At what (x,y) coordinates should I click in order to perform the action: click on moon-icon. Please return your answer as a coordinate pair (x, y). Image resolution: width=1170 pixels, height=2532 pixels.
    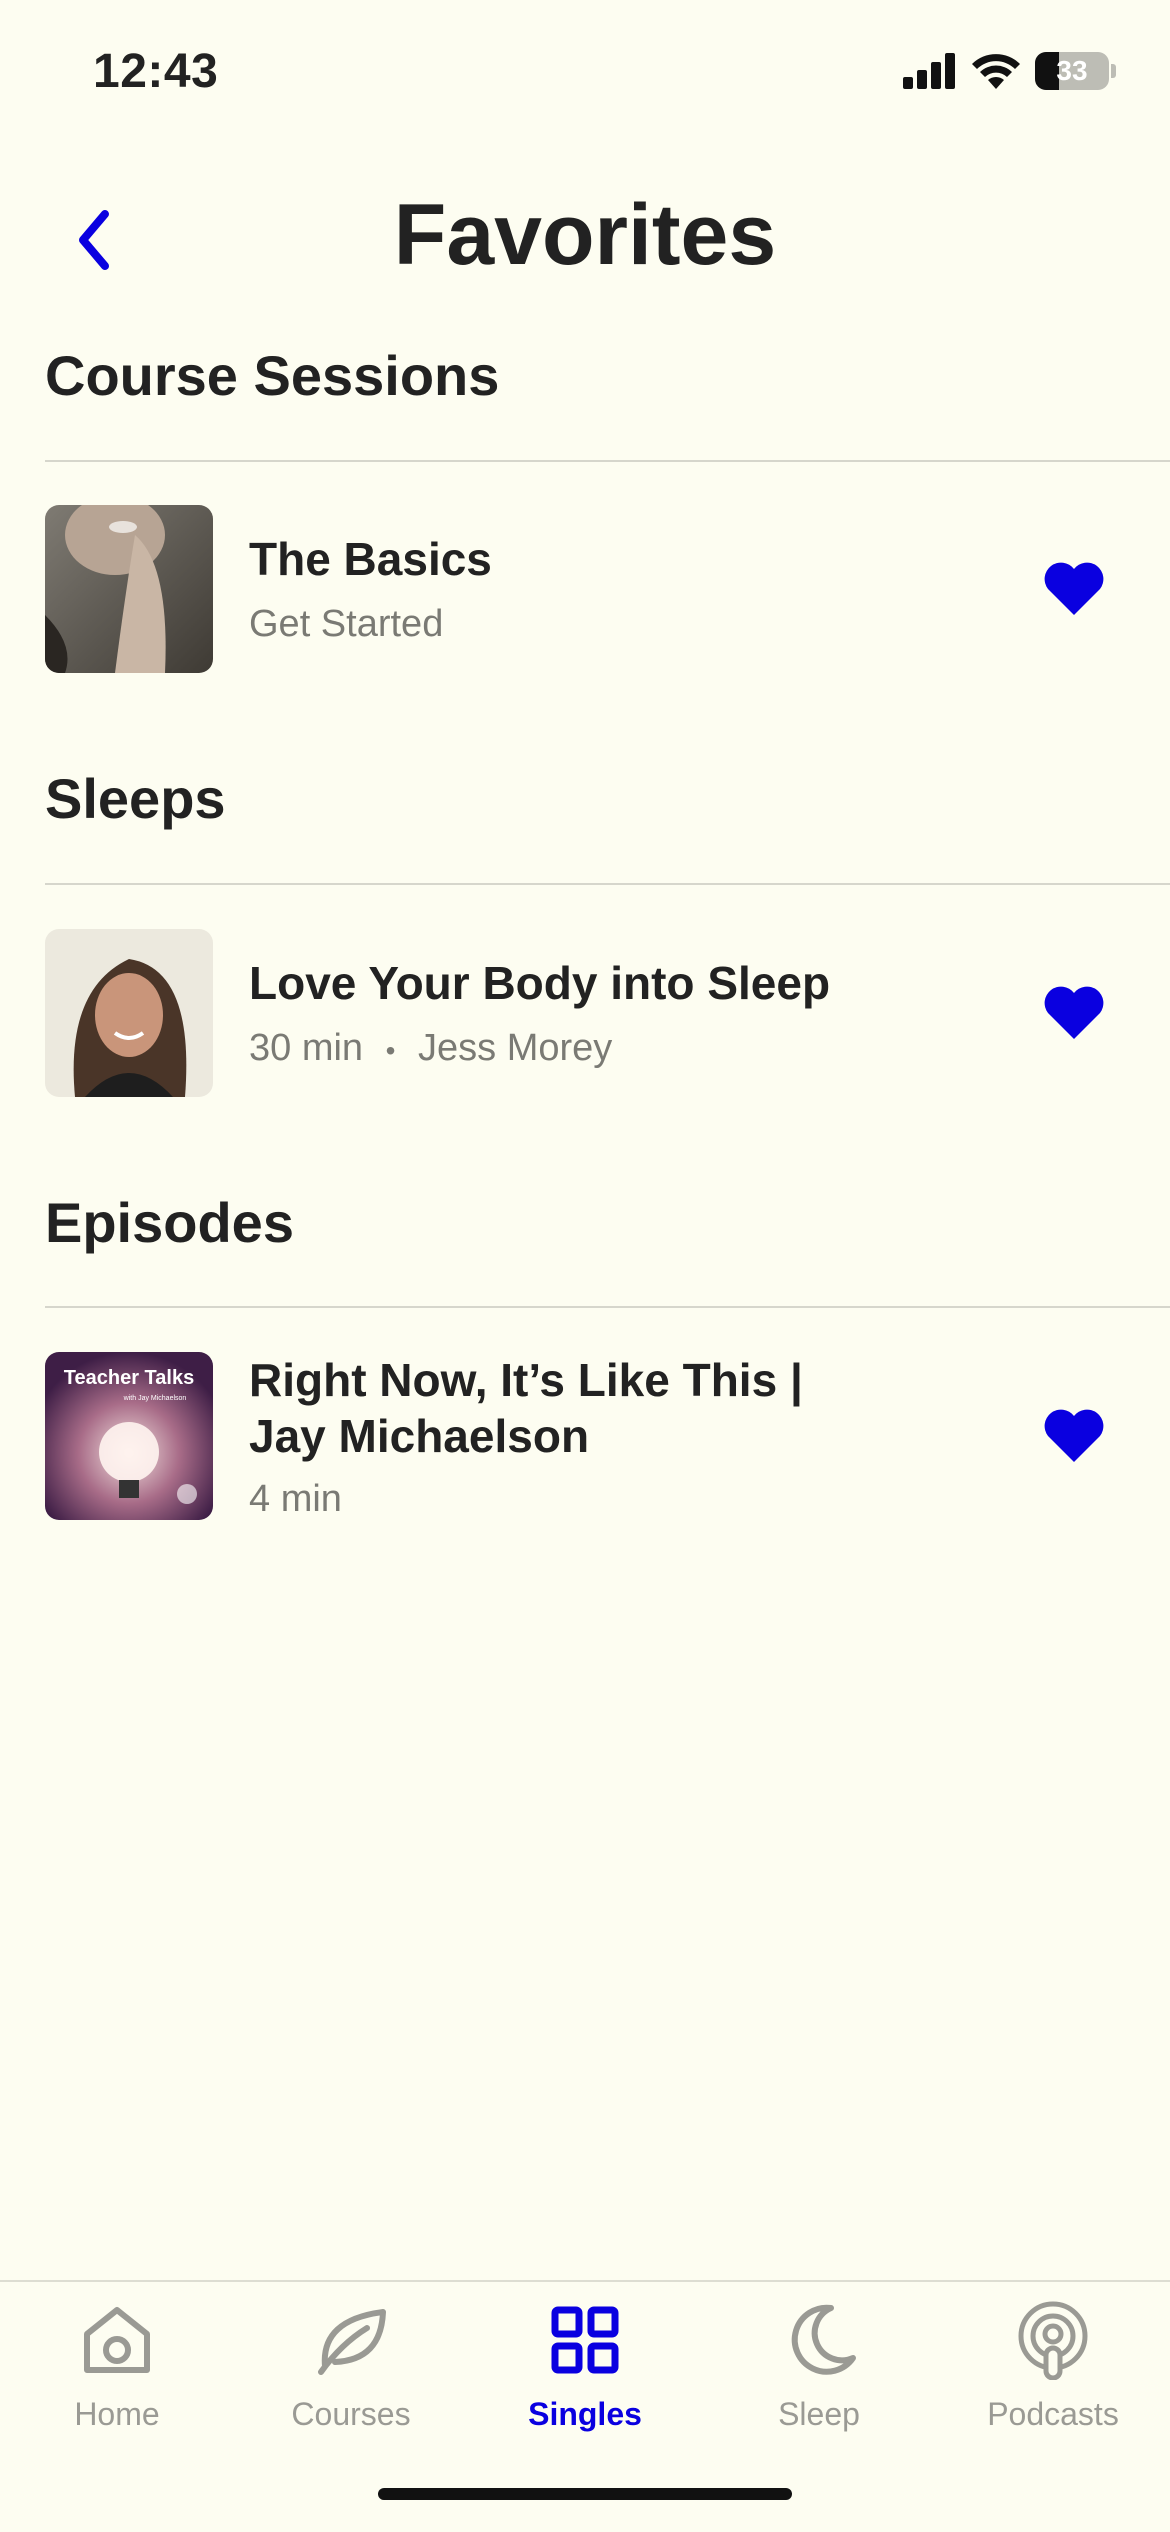
    Looking at the image, I should click on (823, 2339).